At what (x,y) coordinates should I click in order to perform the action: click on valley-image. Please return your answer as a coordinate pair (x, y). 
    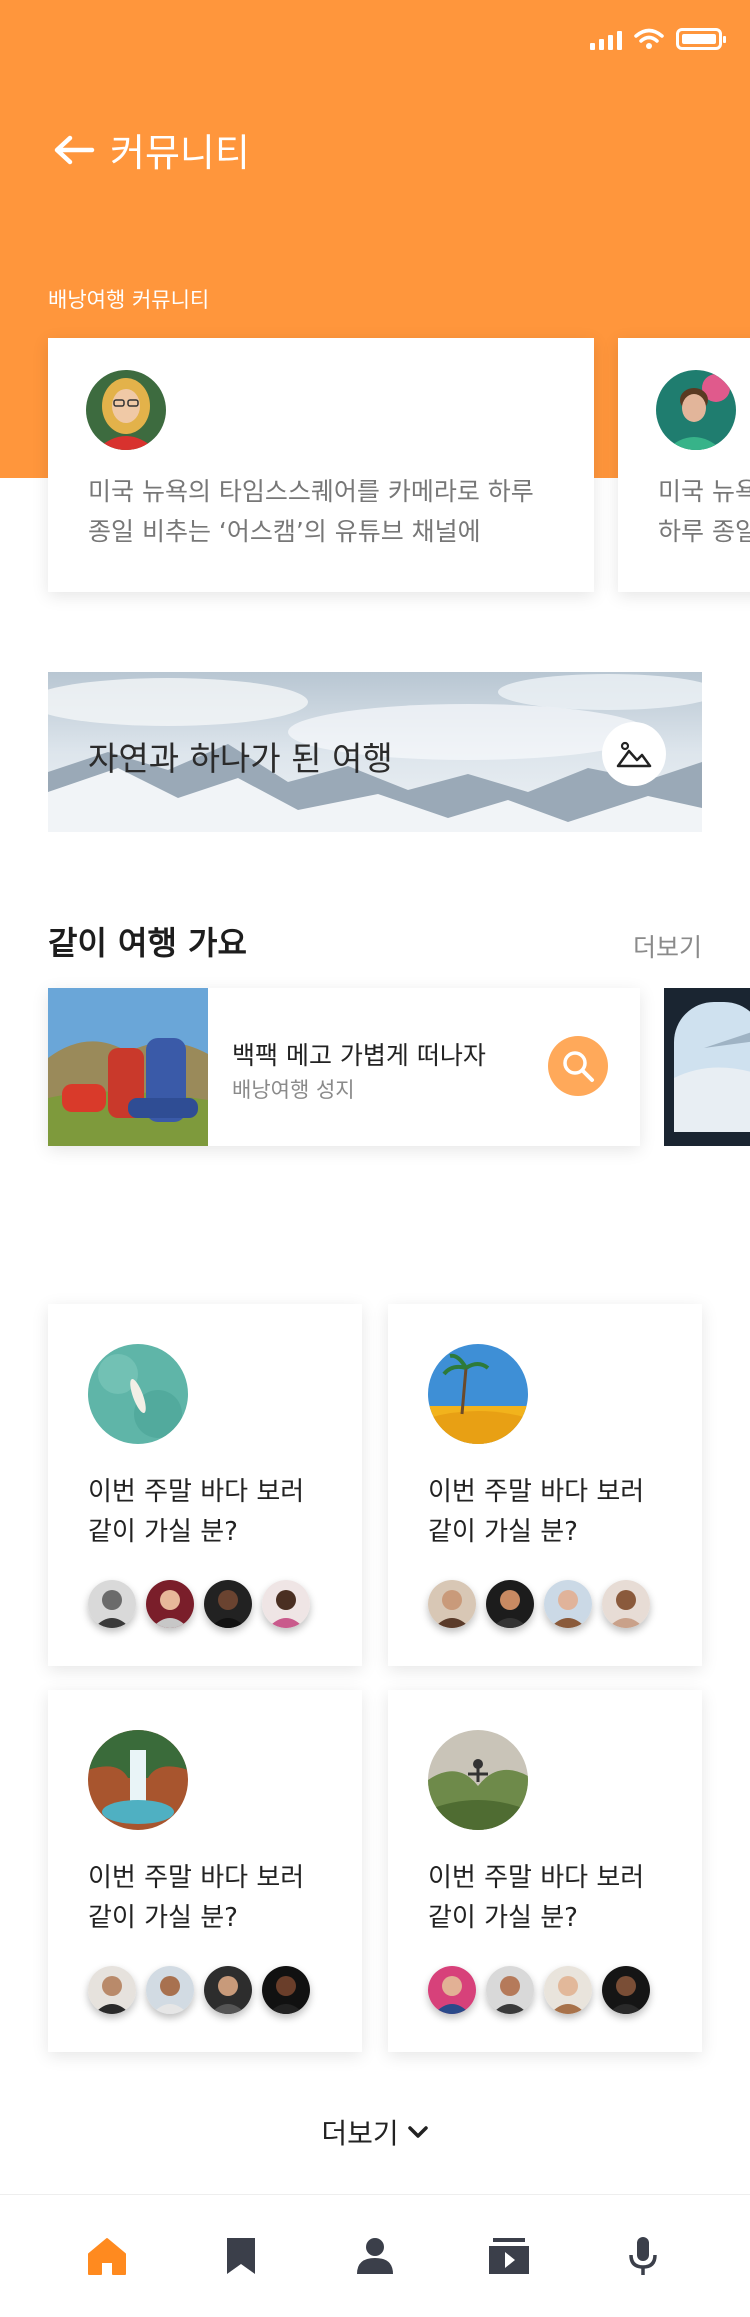
    Looking at the image, I should click on (478, 1780).